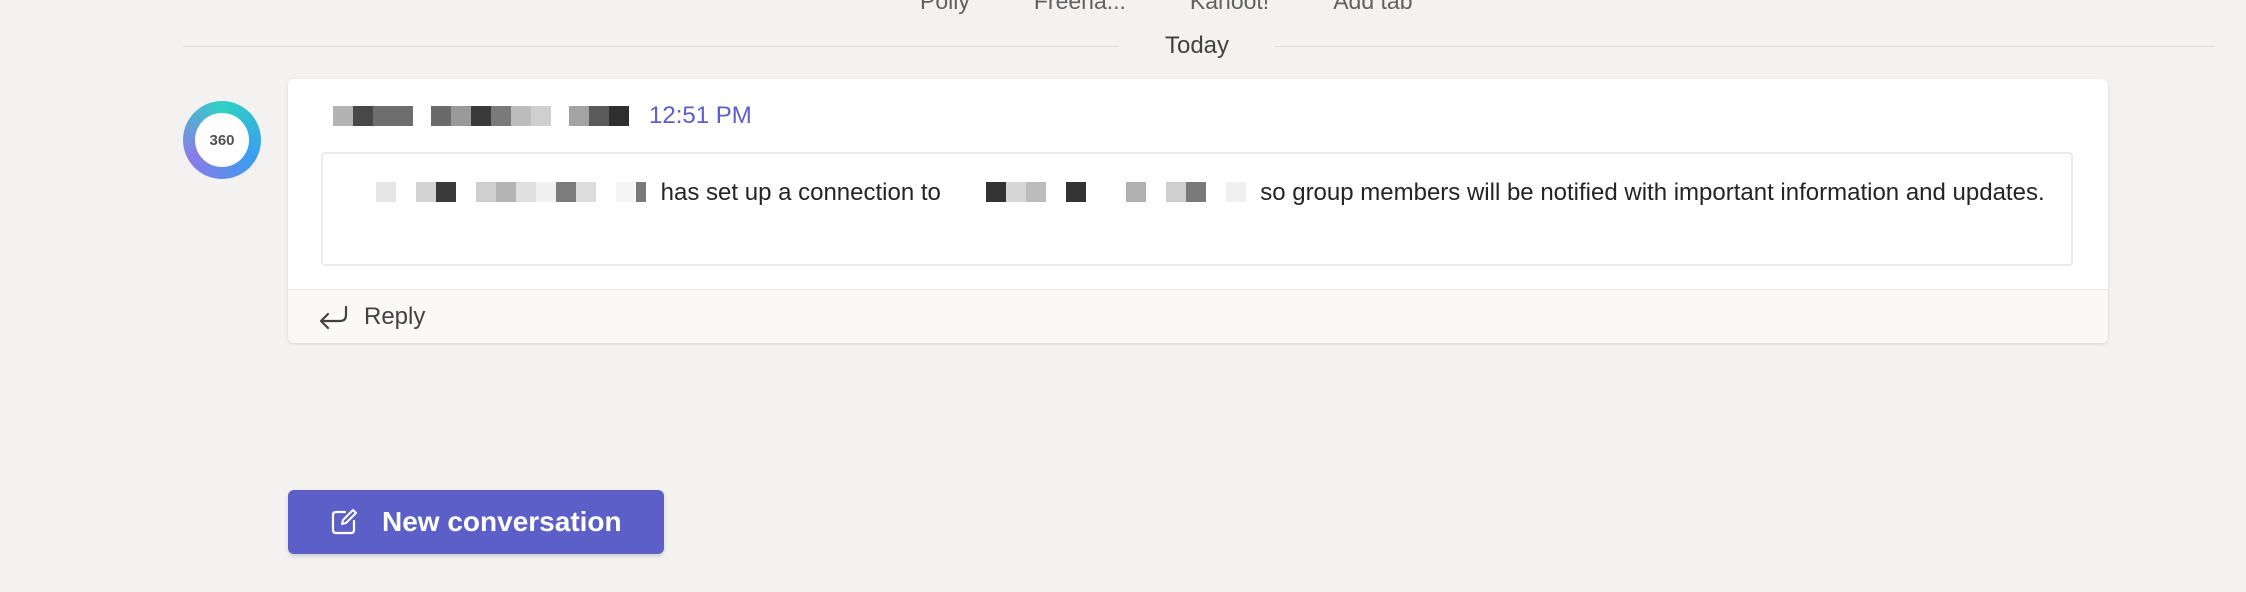 Image resolution: width=2246 pixels, height=592 pixels. I want to click on new-conversation-button: New conversation, so click(476, 522).